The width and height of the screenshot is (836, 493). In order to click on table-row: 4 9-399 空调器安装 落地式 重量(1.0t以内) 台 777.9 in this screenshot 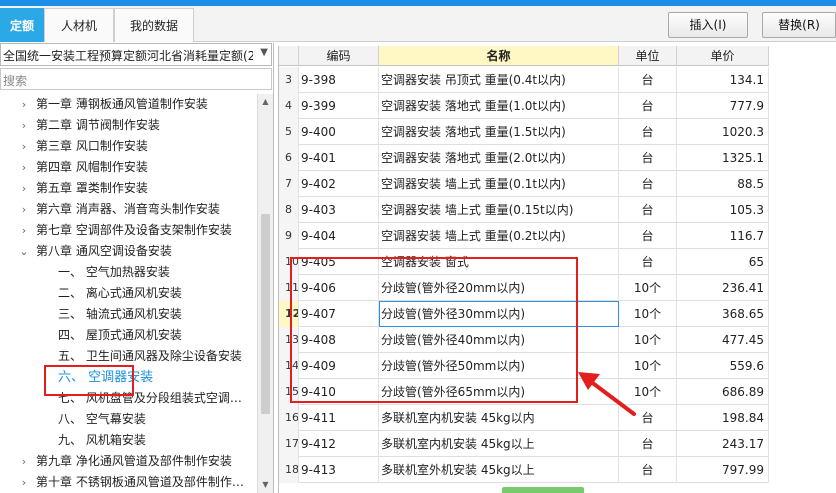, I will do `click(524, 106)`.